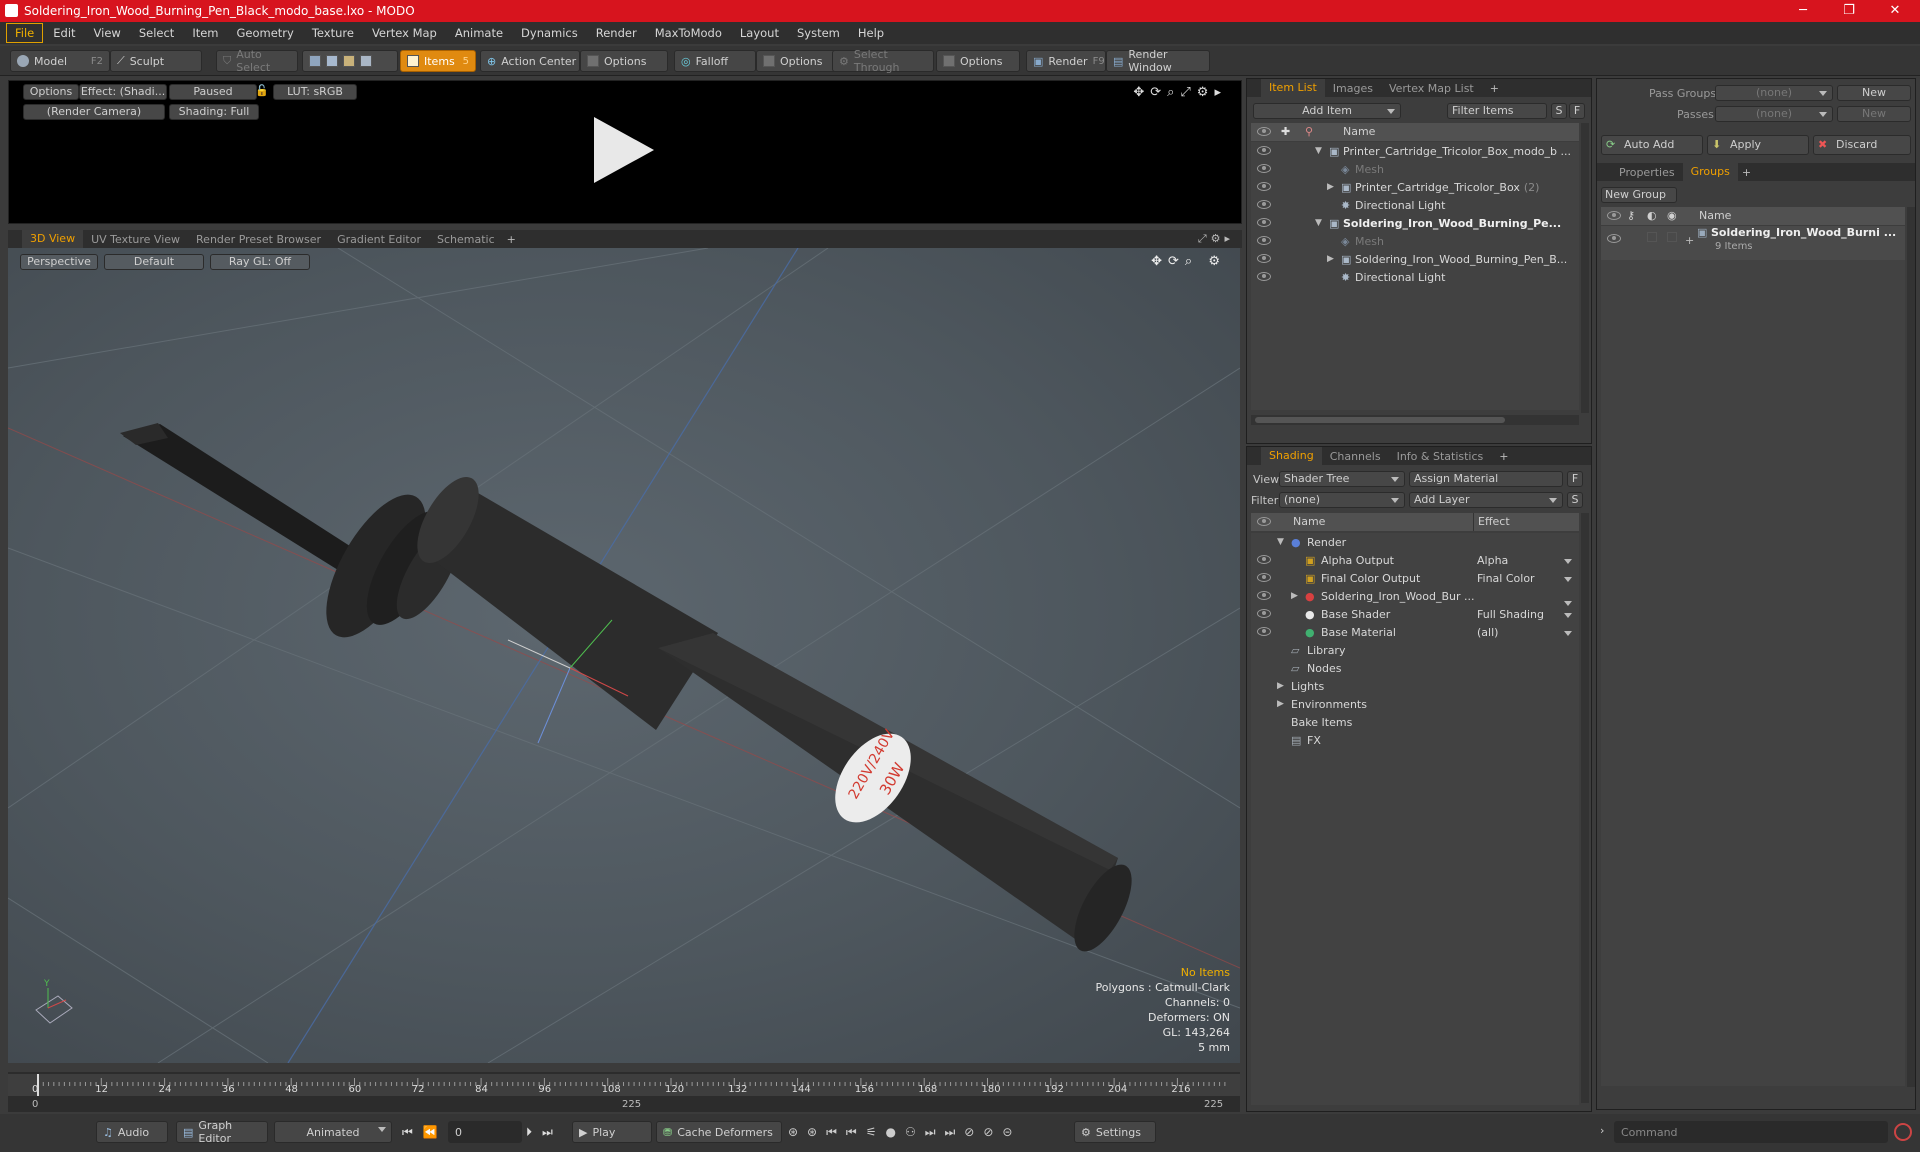 This screenshot has width=1920, height=1152. Describe the element at coordinates (1359, 132) in the screenshot. I see `name-column-header: Name` at that location.